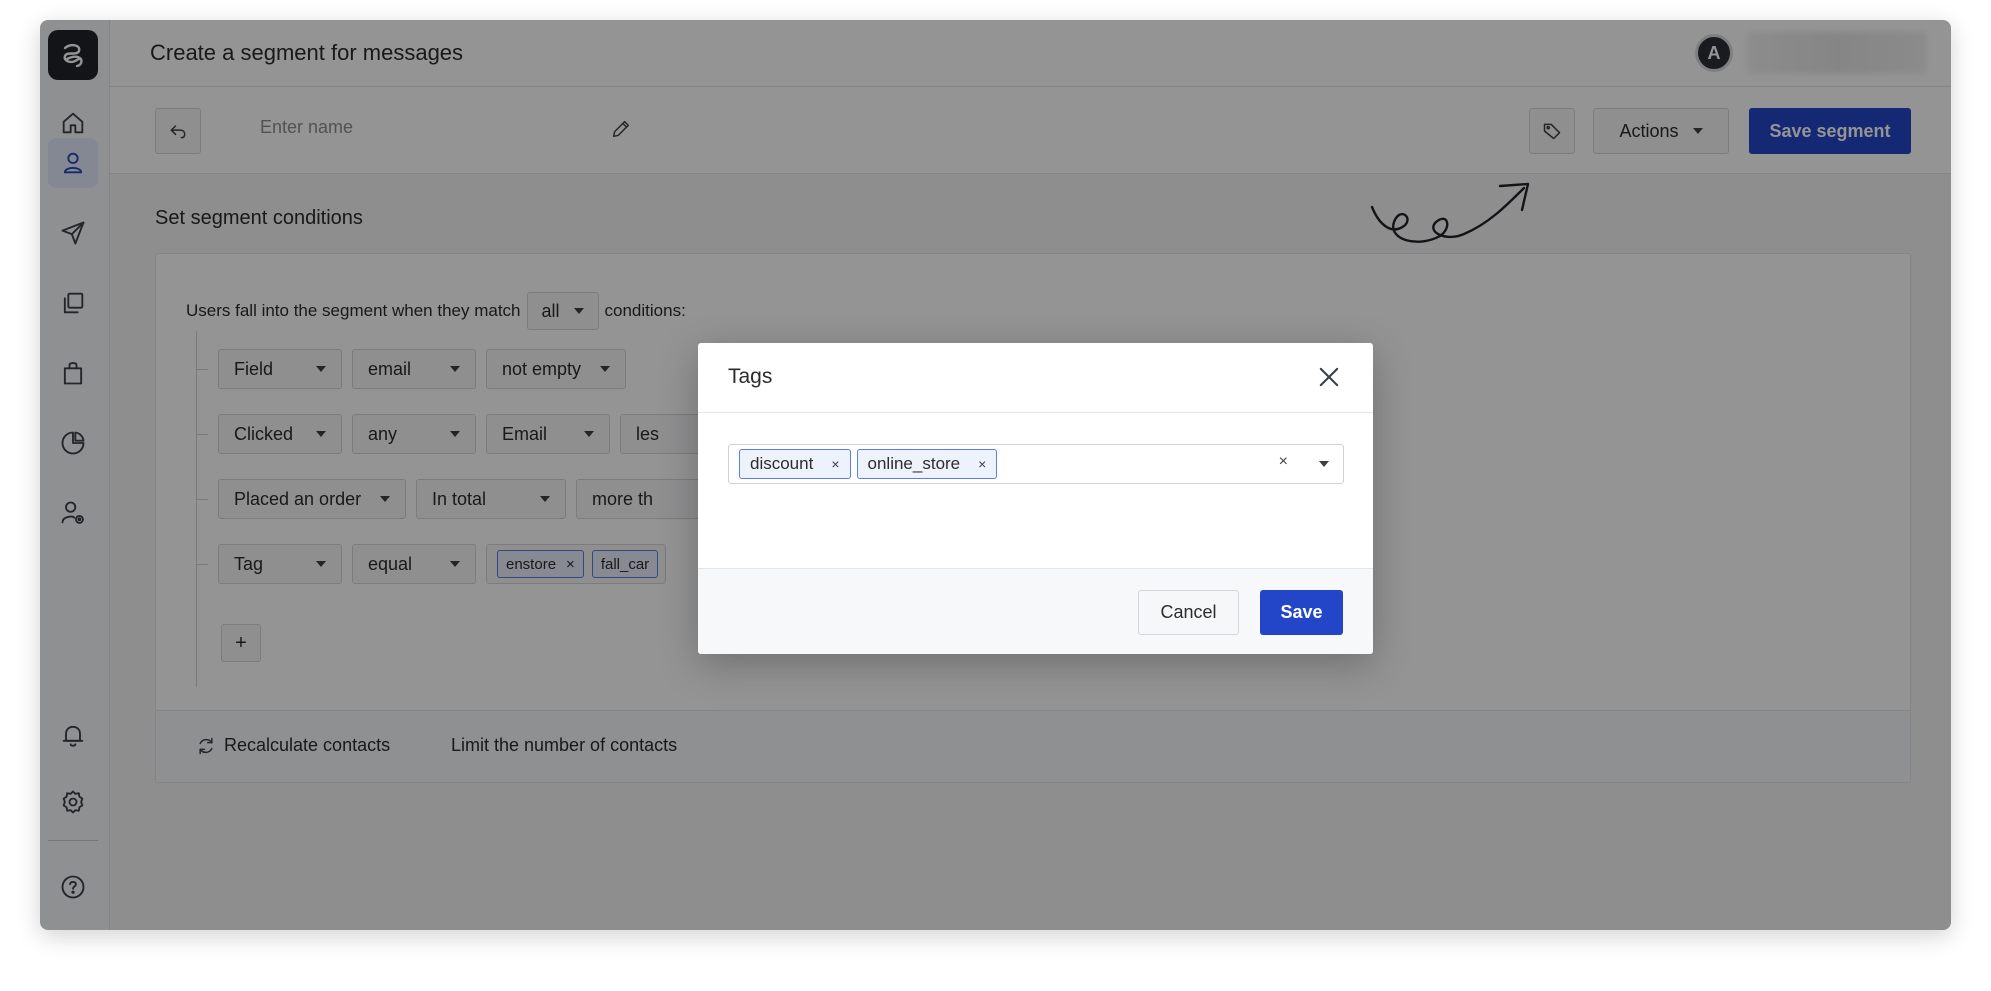 This screenshot has width=1991, height=991. I want to click on tags-select-input: discount × online_store × ×, so click(1036, 464).